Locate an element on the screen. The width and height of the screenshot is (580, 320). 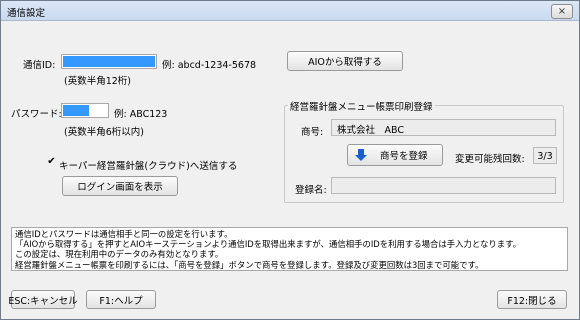
comm-id-label: 通信ID: is located at coordinates (39, 65).